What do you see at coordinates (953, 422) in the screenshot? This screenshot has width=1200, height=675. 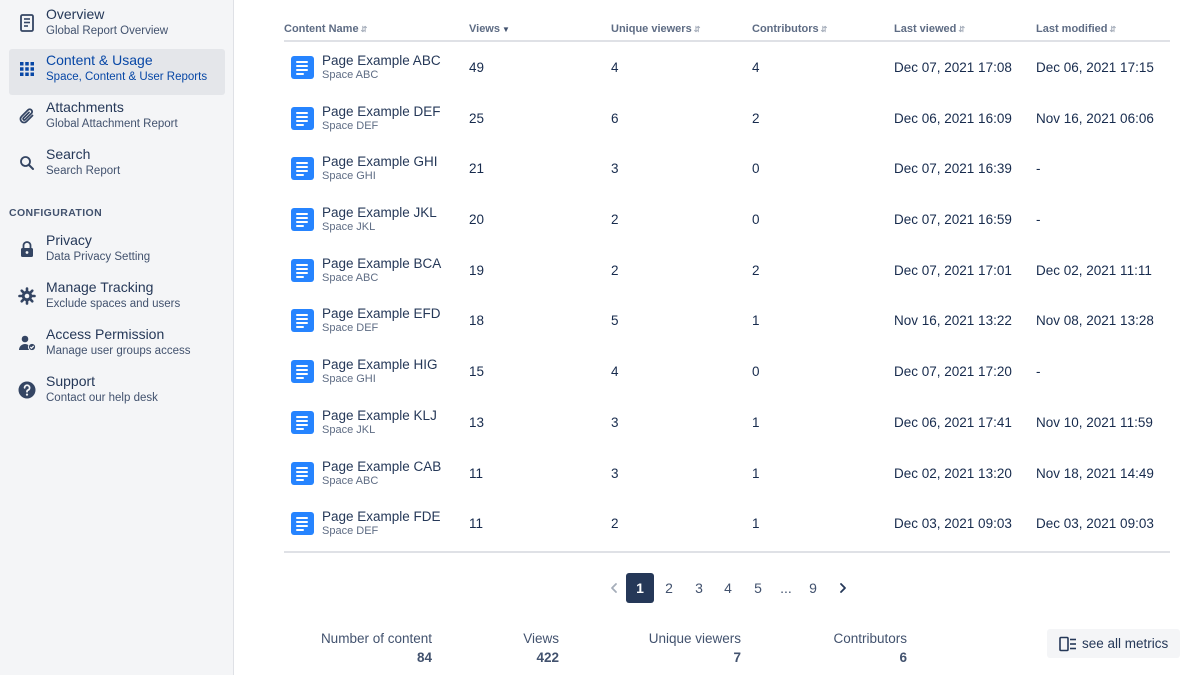 I see `cell-last-viewed: Dec 06, 2021 17:41` at bounding box center [953, 422].